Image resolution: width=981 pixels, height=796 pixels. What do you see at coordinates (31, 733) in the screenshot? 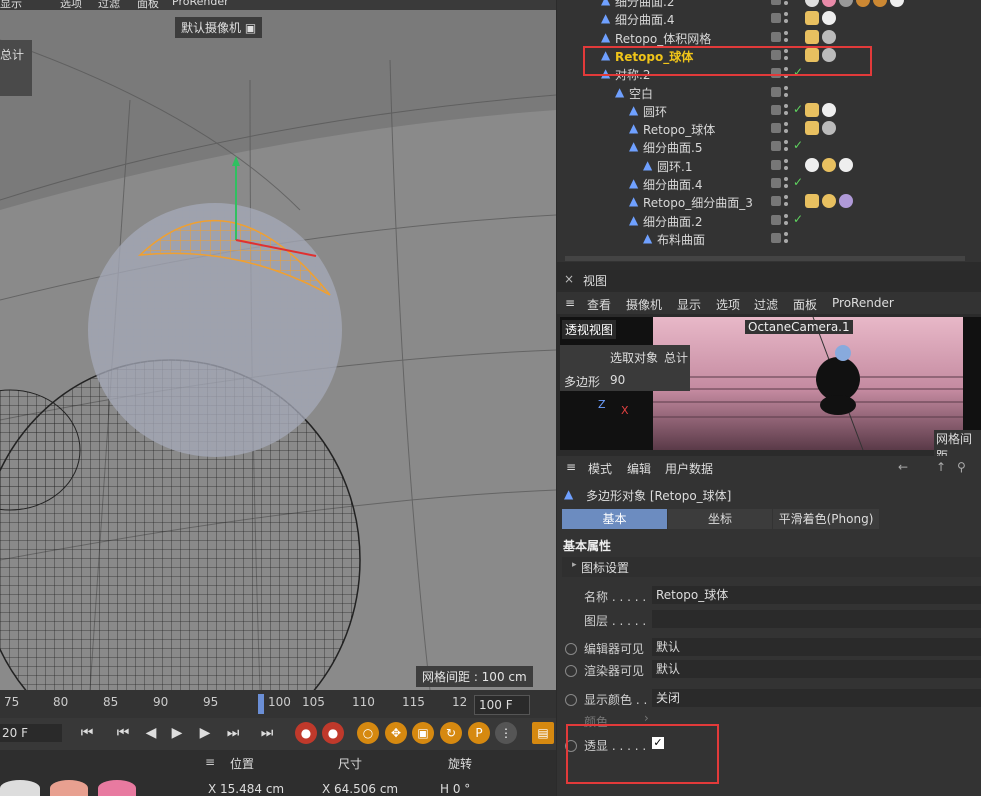
I see `start-frame-field: 20 F` at bounding box center [31, 733].